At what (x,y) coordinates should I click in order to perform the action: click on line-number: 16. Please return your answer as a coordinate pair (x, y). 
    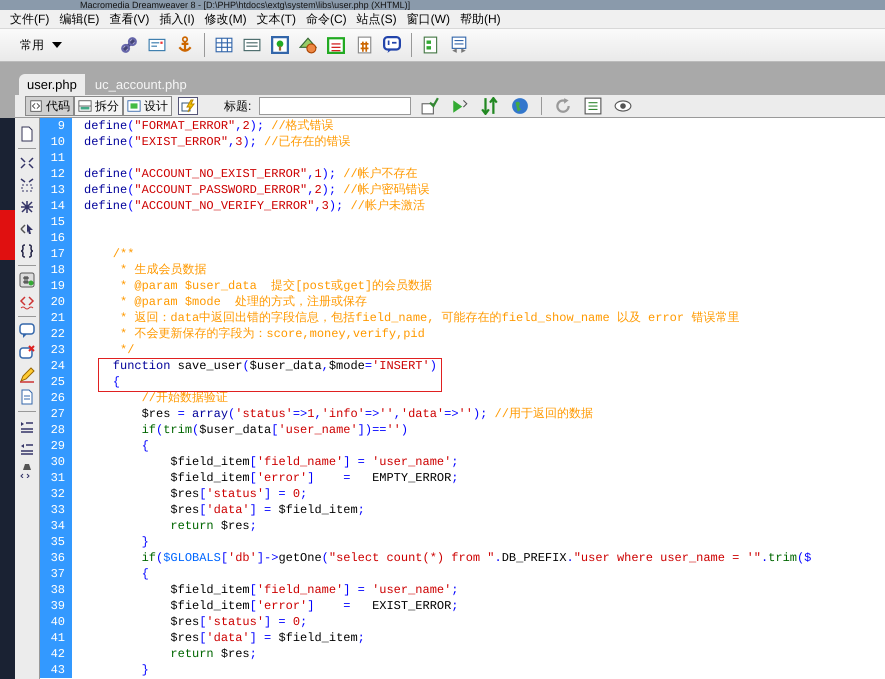
    Looking at the image, I should click on (57, 238).